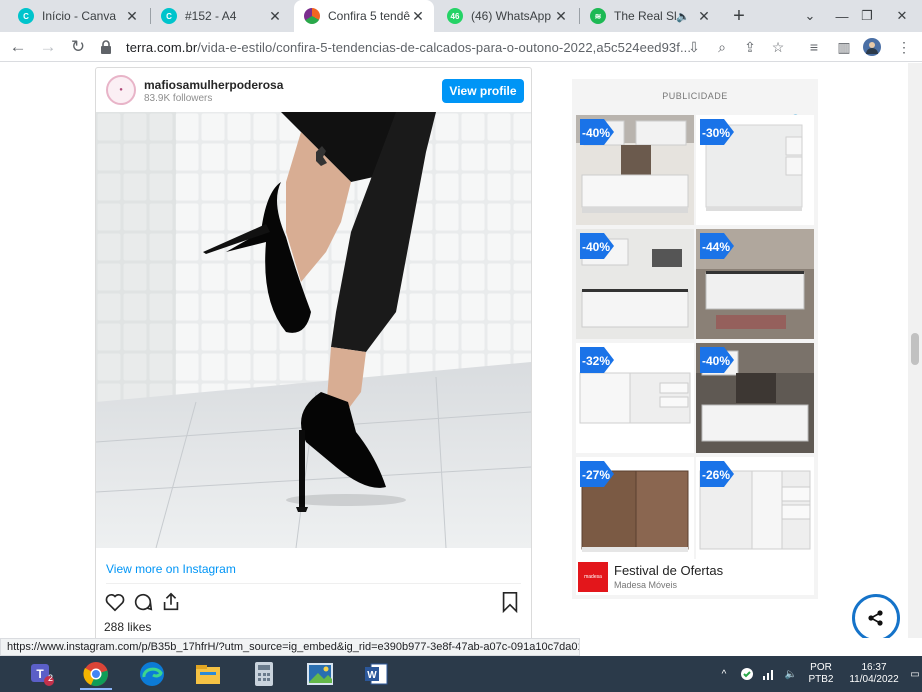 The image size is (922, 692). Describe the element at coordinates (372, 675) in the screenshot. I see `svg-text: W` at that location.